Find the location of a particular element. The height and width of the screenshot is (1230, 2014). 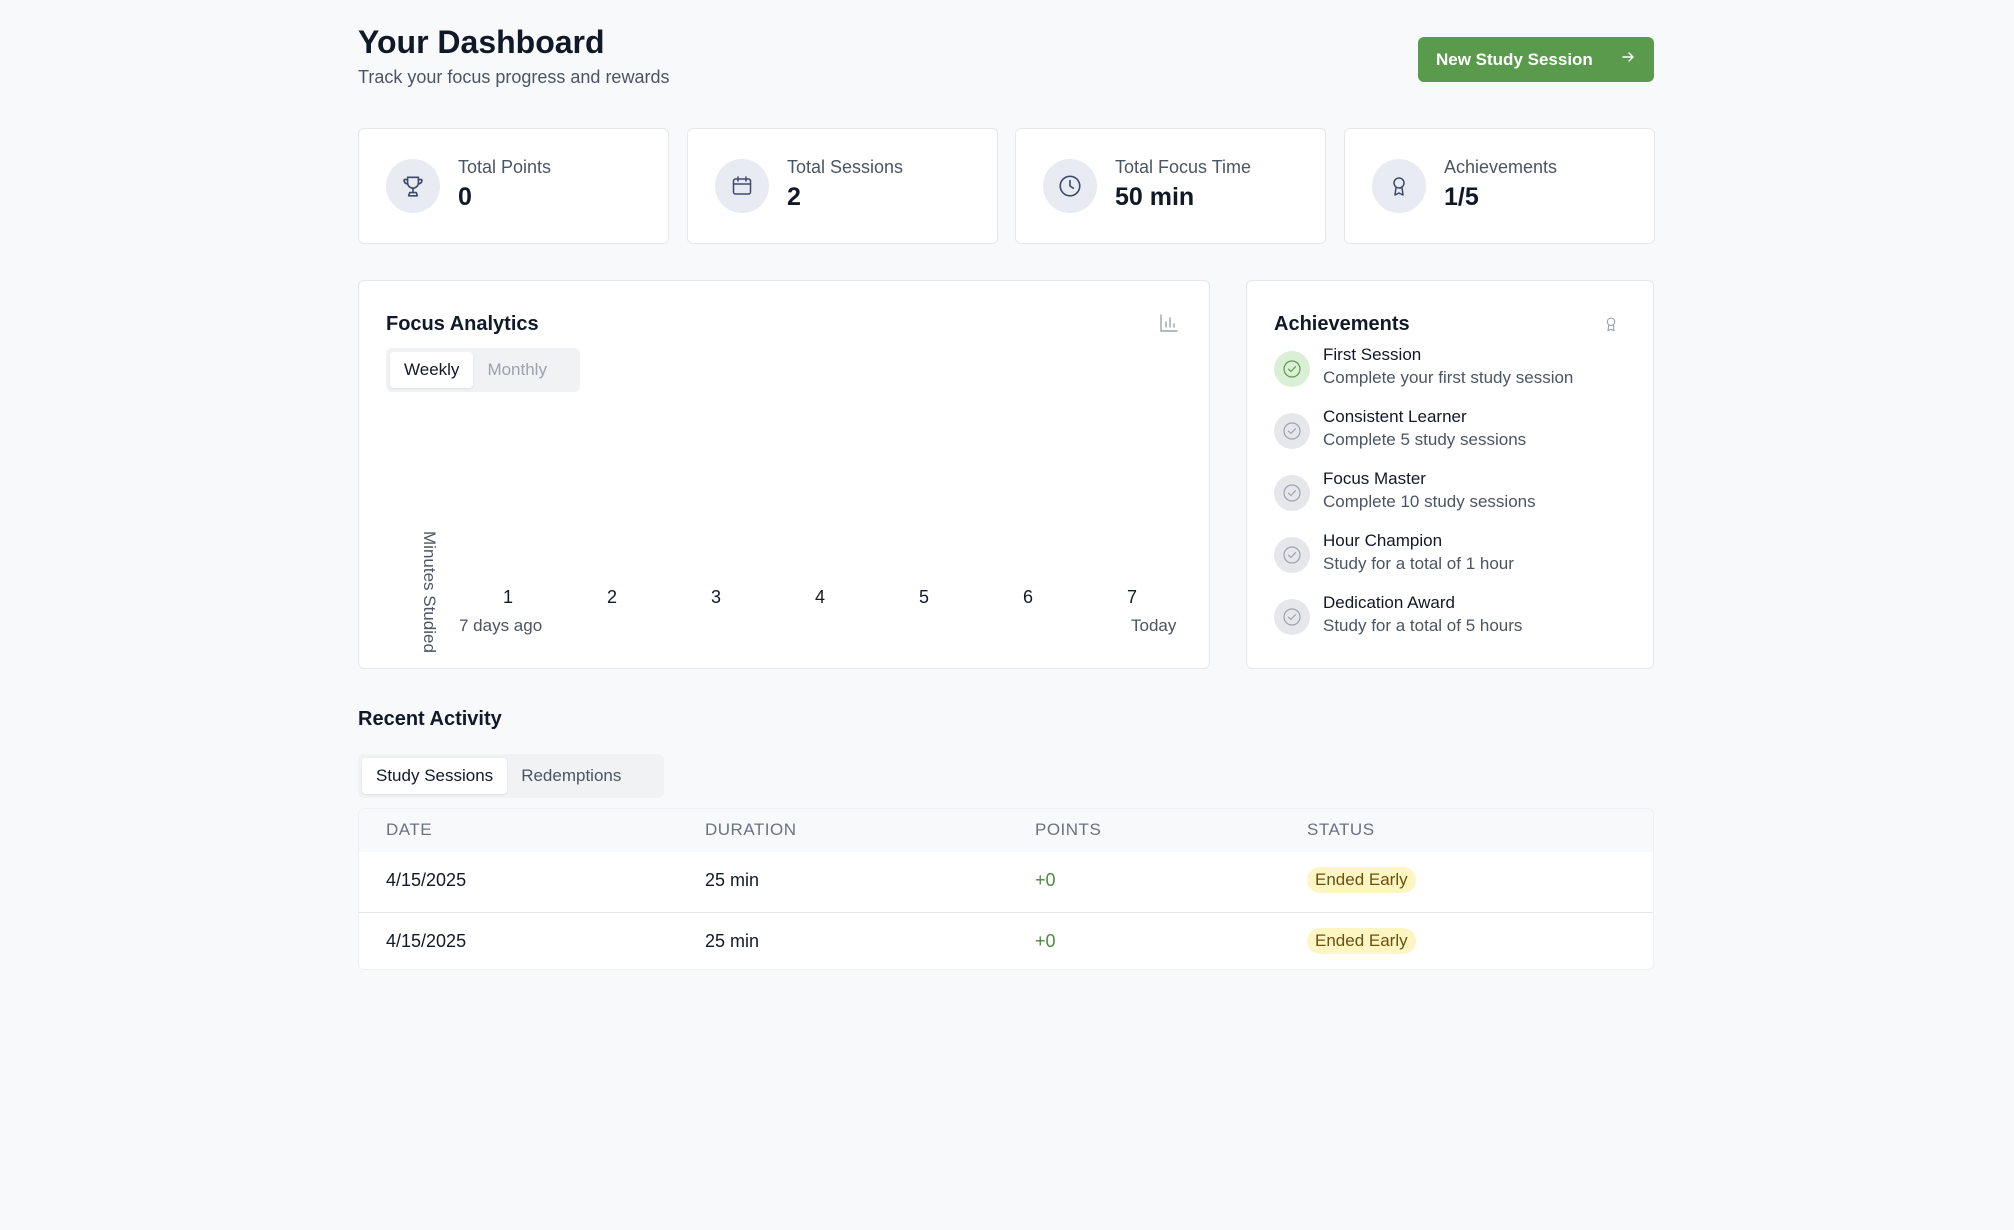

trophy-icon is located at coordinates (413, 186).